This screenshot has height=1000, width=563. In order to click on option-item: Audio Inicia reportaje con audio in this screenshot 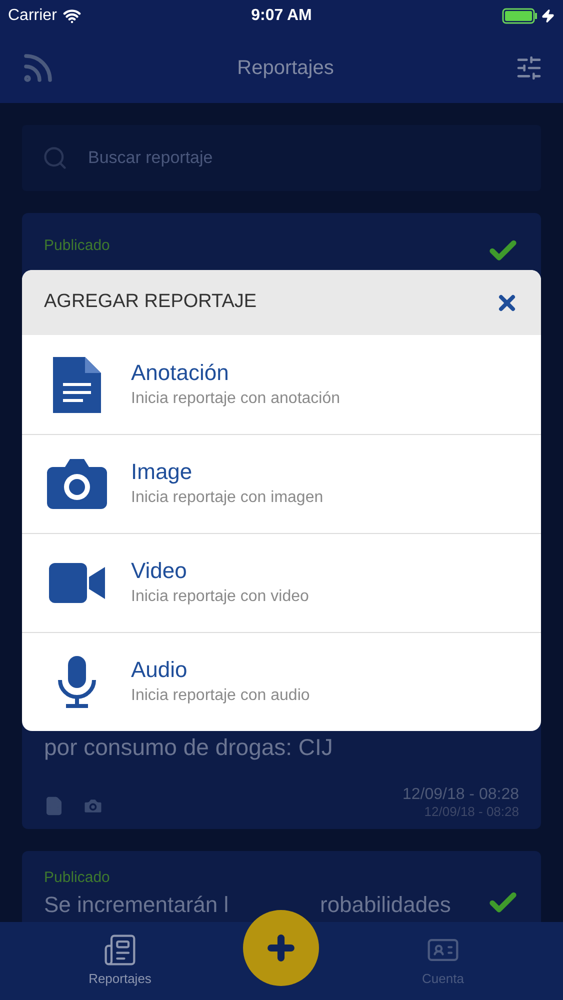, I will do `click(281, 681)`.